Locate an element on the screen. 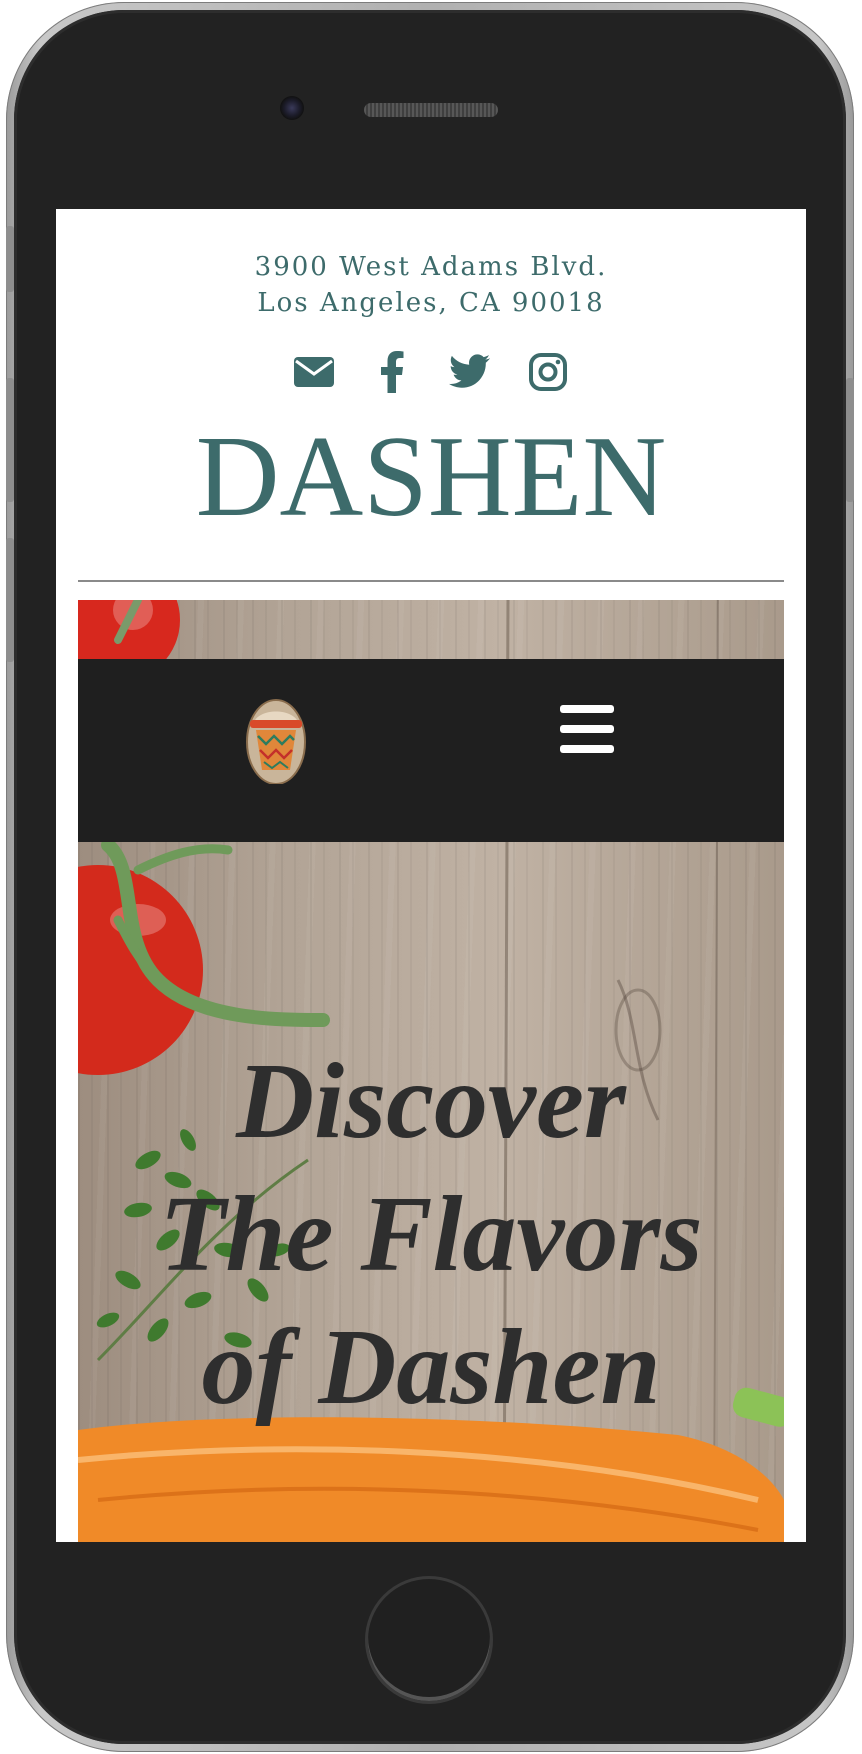  home-button is located at coordinates (429, 1640).